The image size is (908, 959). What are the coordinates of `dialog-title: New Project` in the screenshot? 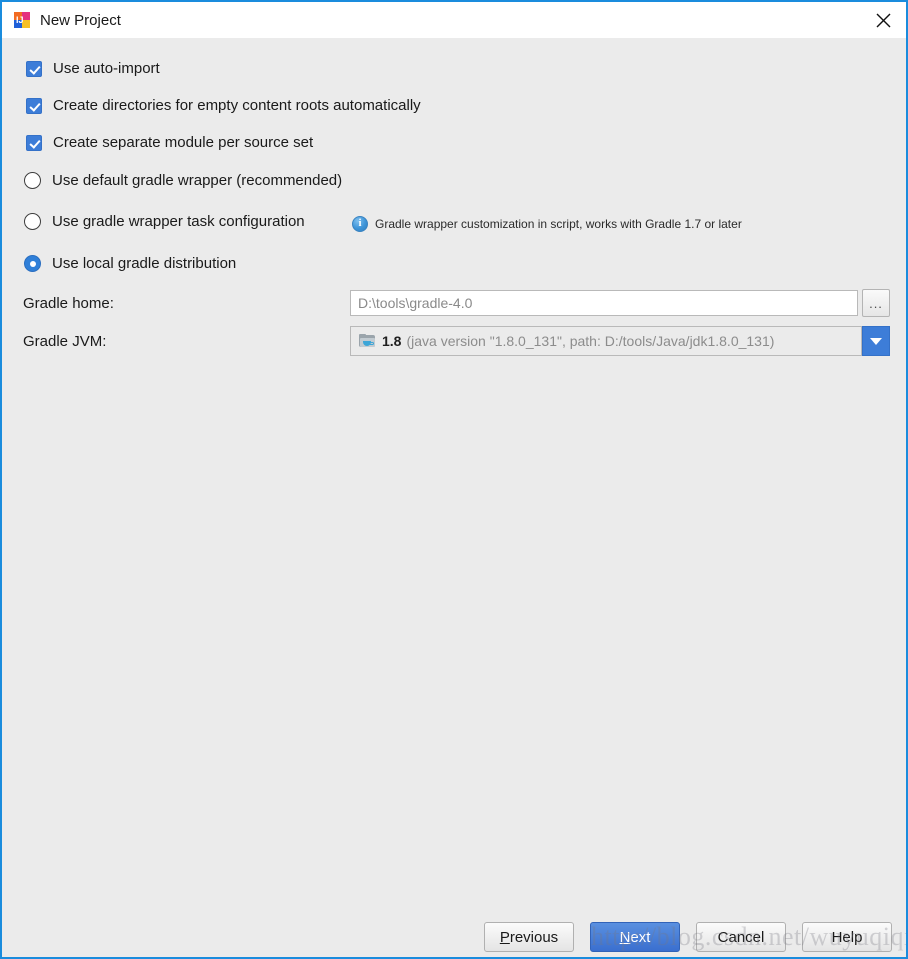 It's located at (80, 20).